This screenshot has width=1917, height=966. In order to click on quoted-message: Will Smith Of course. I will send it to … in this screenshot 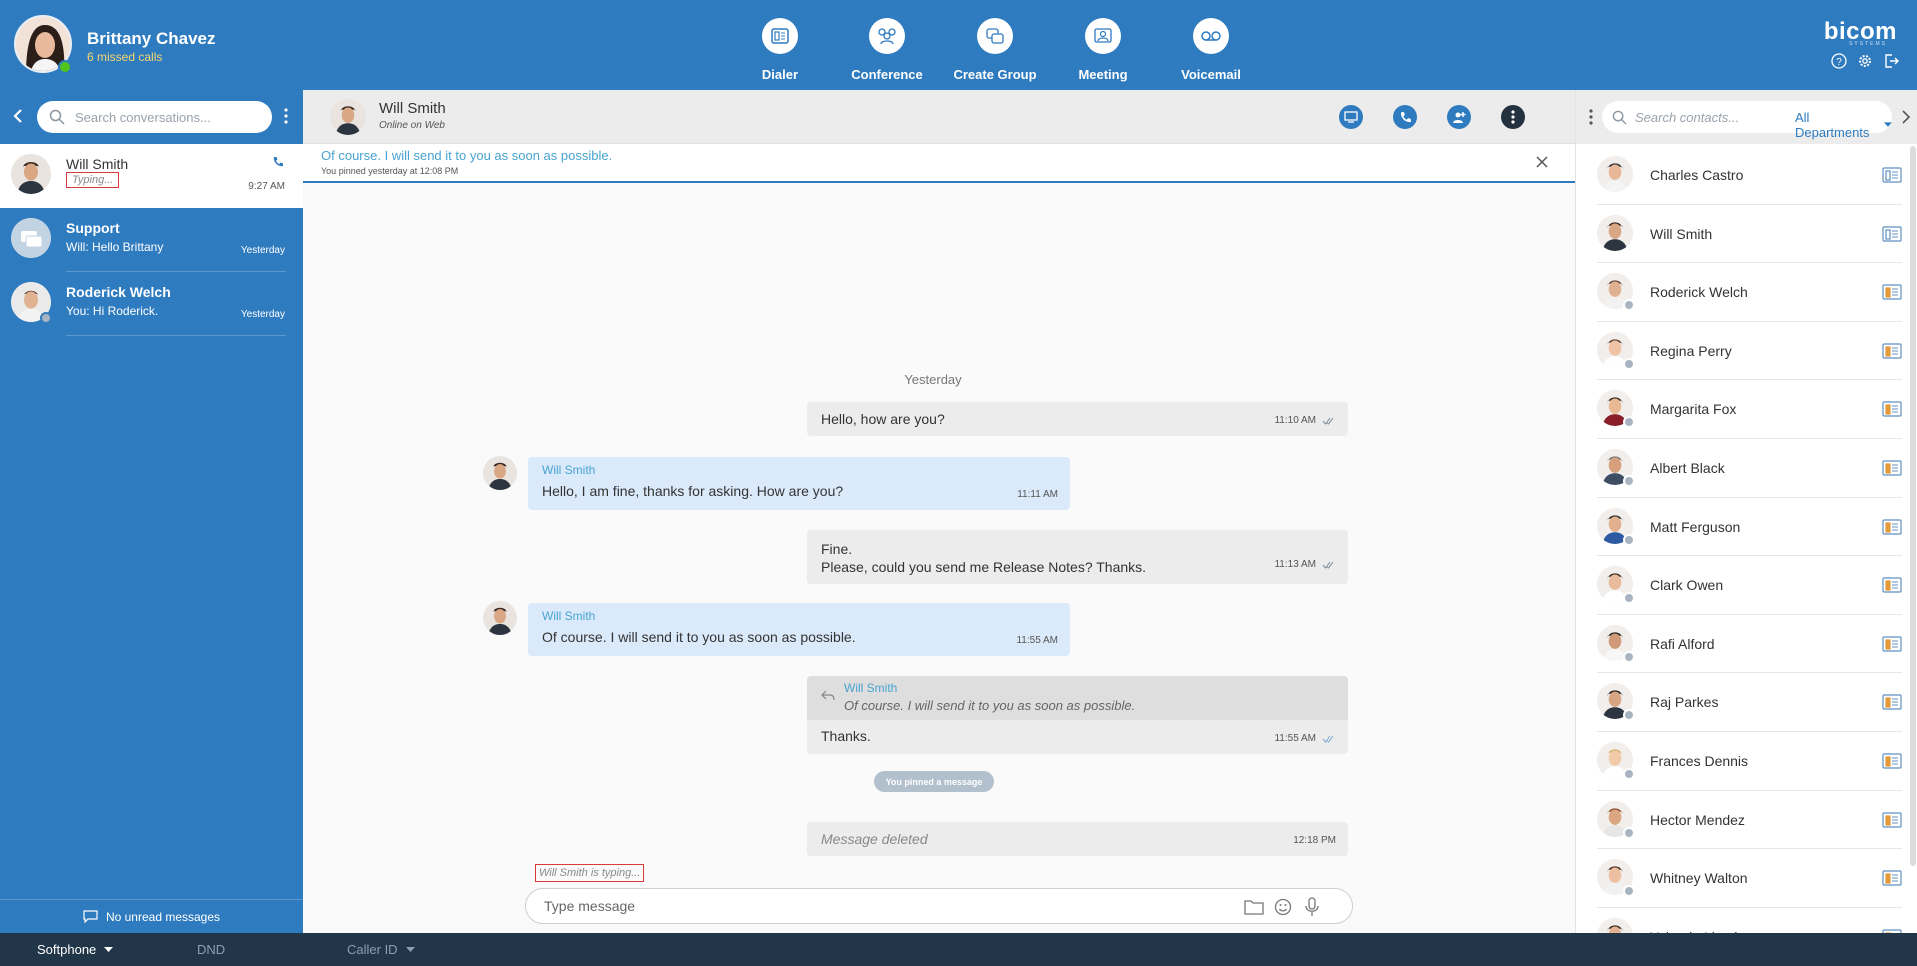, I will do `click(1077, 698)`.